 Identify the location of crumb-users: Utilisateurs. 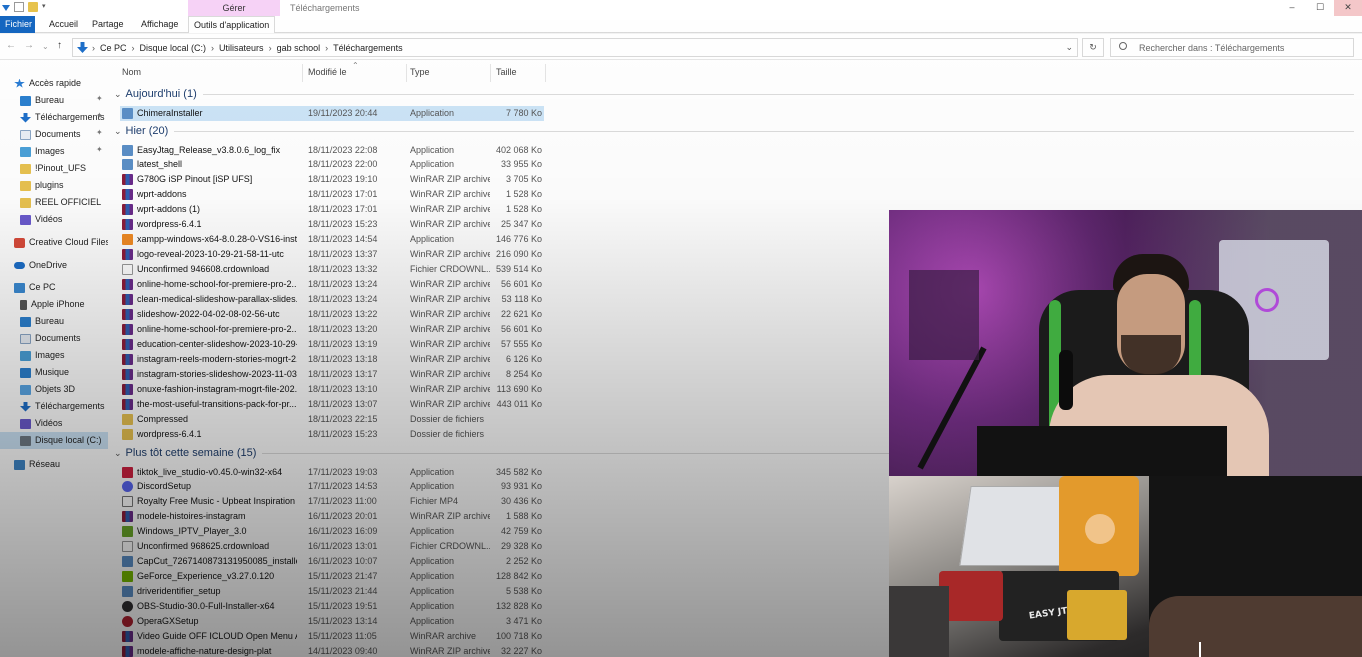
(241, 48).